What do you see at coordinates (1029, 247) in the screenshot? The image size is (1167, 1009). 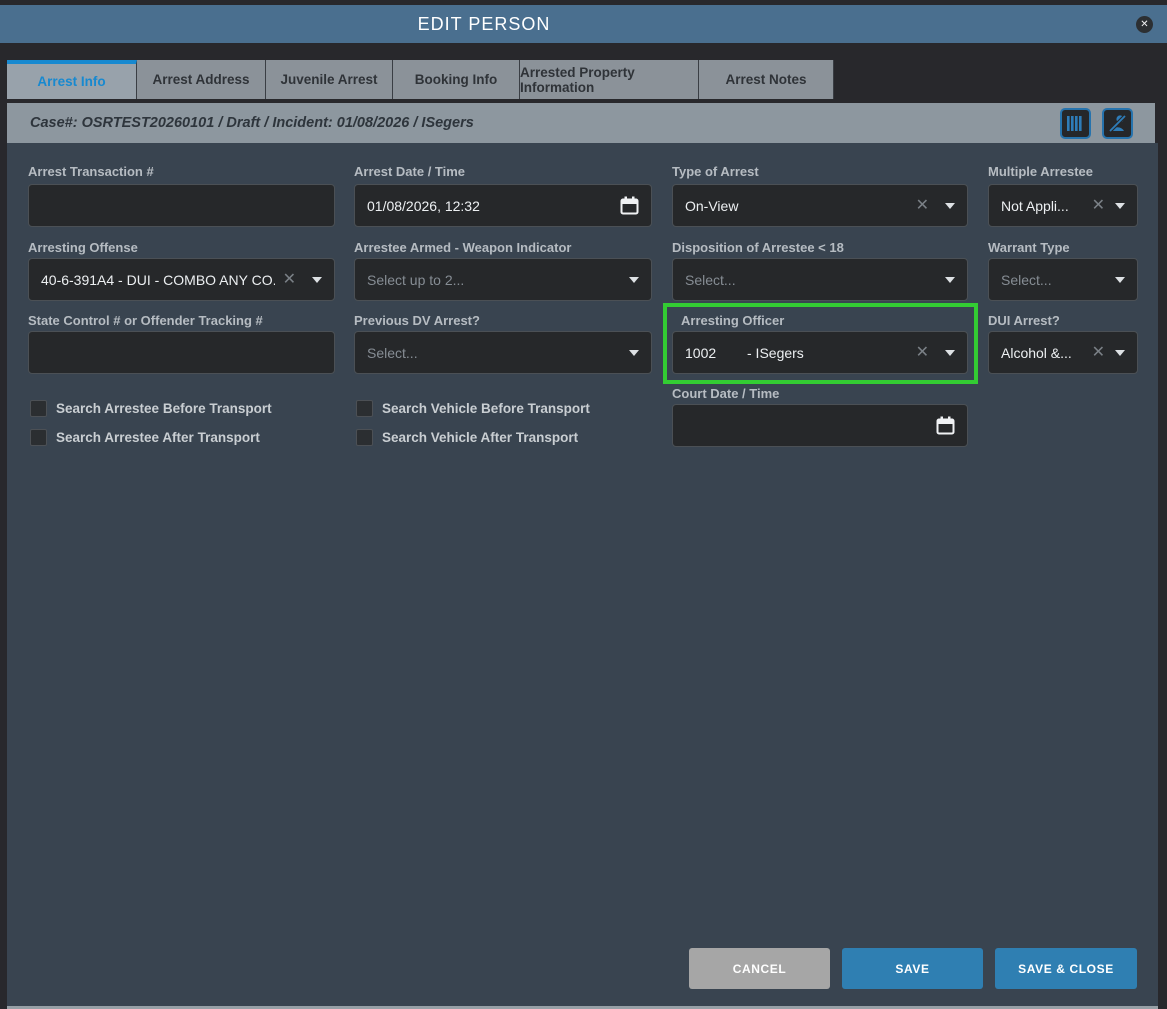 I see `warrant-type-label: Warrant Type` at bounding box center [1029, 247].